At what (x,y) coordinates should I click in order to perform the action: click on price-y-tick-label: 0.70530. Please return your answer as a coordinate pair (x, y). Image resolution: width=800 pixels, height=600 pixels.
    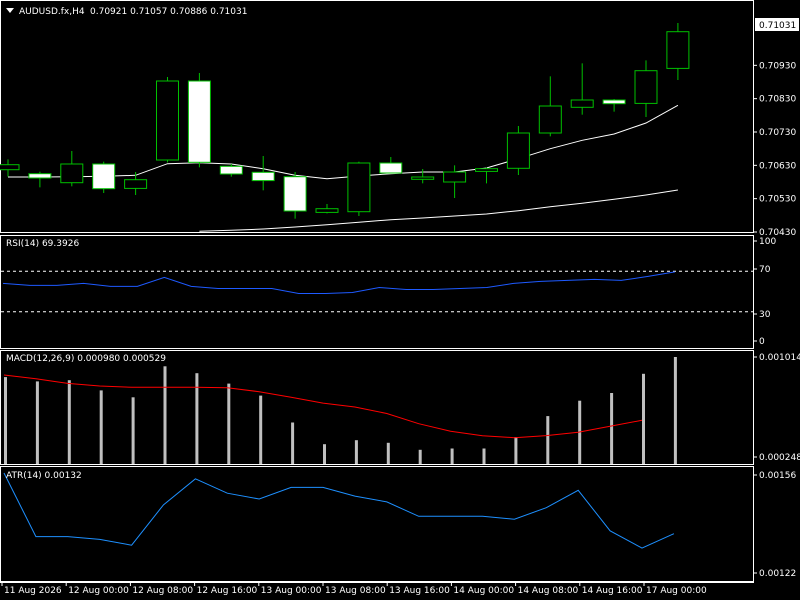
    Looking at the image, I should click on (777, 200).